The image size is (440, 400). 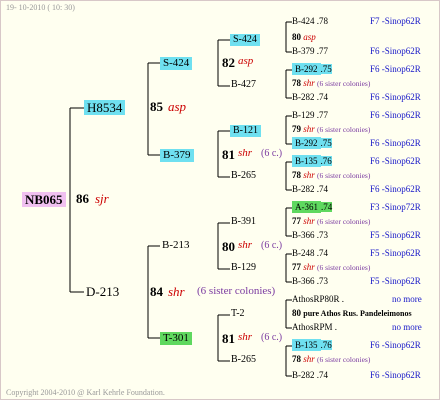 What do you see at coordinates (272, 245) in the screenshot?
I see `gen2-b213-note: (6 c.)` at bounding box center [272, 245].